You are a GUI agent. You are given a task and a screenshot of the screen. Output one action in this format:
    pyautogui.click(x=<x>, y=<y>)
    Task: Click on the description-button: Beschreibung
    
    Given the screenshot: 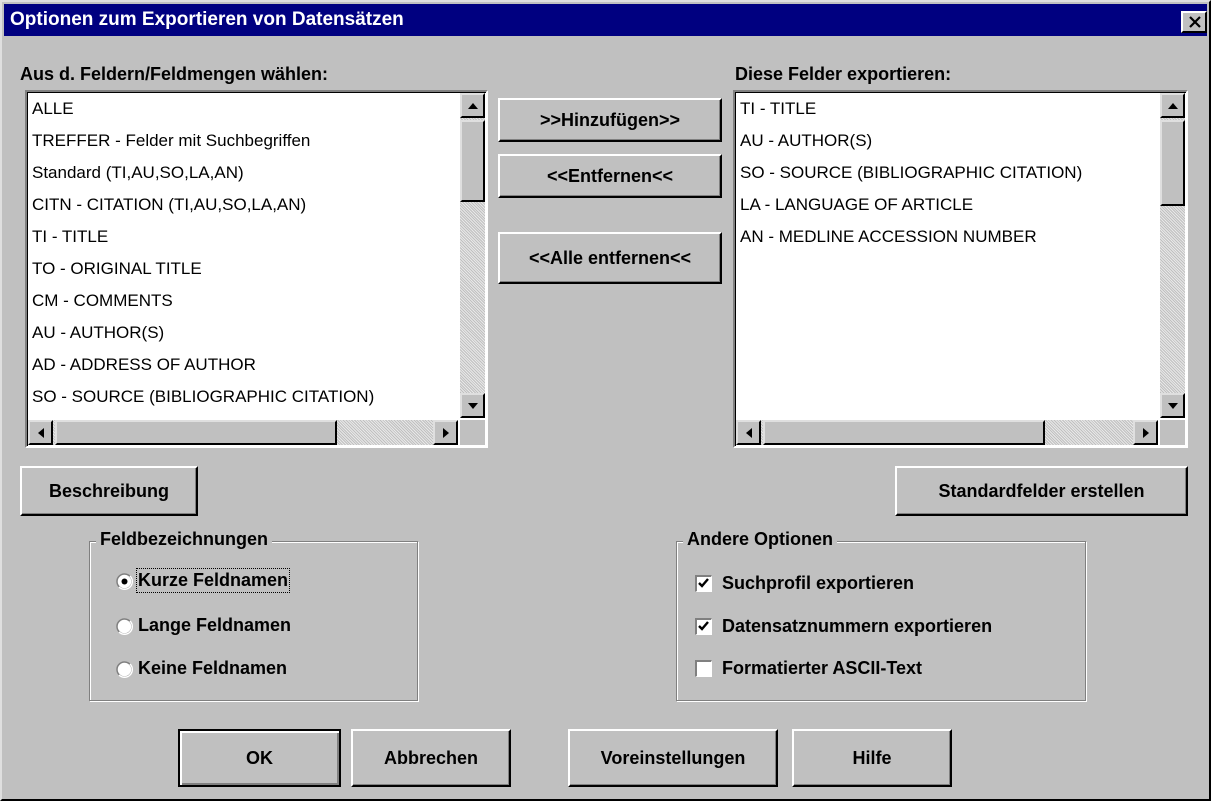 What is the action you would take?
    pyautogui.click(x=109, y=491)
    